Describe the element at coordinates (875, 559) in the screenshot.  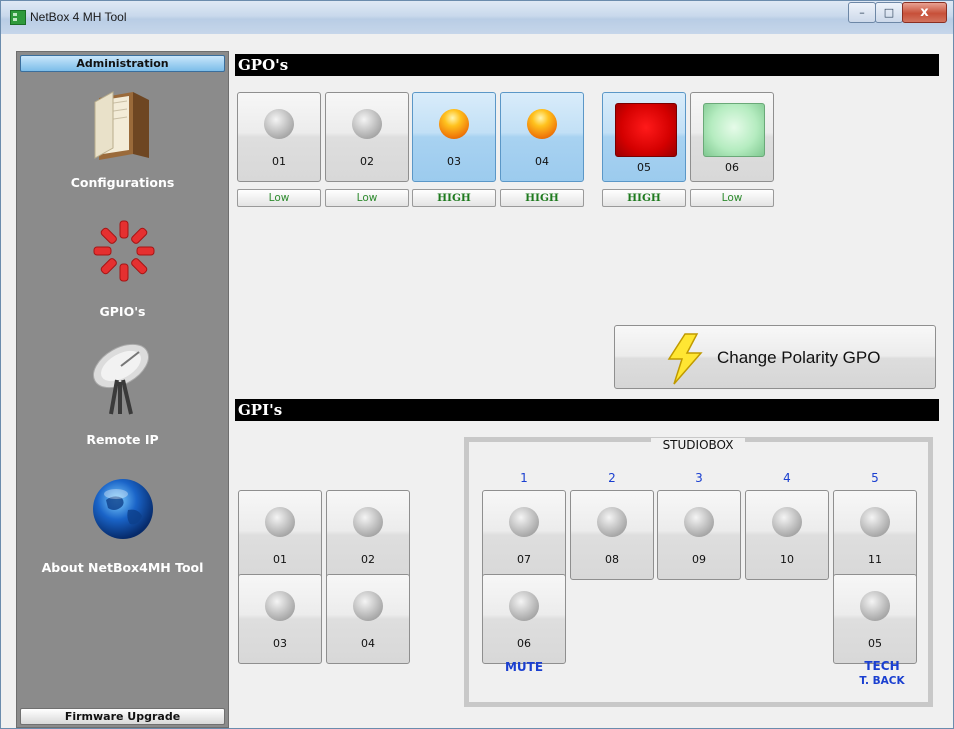
I see `tile-number: 11` at that location.